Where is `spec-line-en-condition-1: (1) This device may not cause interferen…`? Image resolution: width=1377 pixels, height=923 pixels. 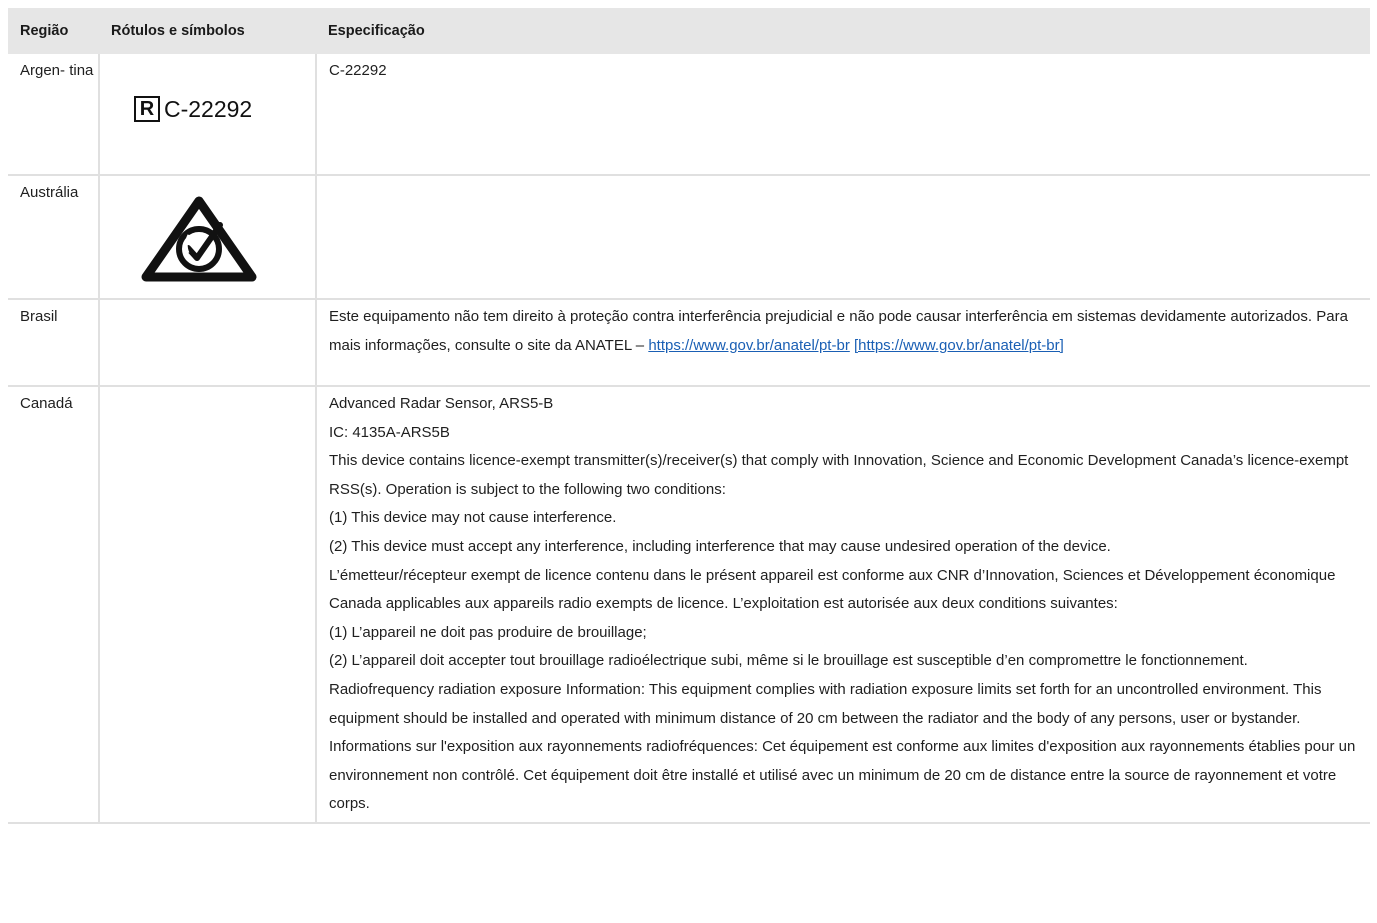
spec-line-en-condition-1: (1) This device may not cause interferen… is located at coordinates (473, 518).